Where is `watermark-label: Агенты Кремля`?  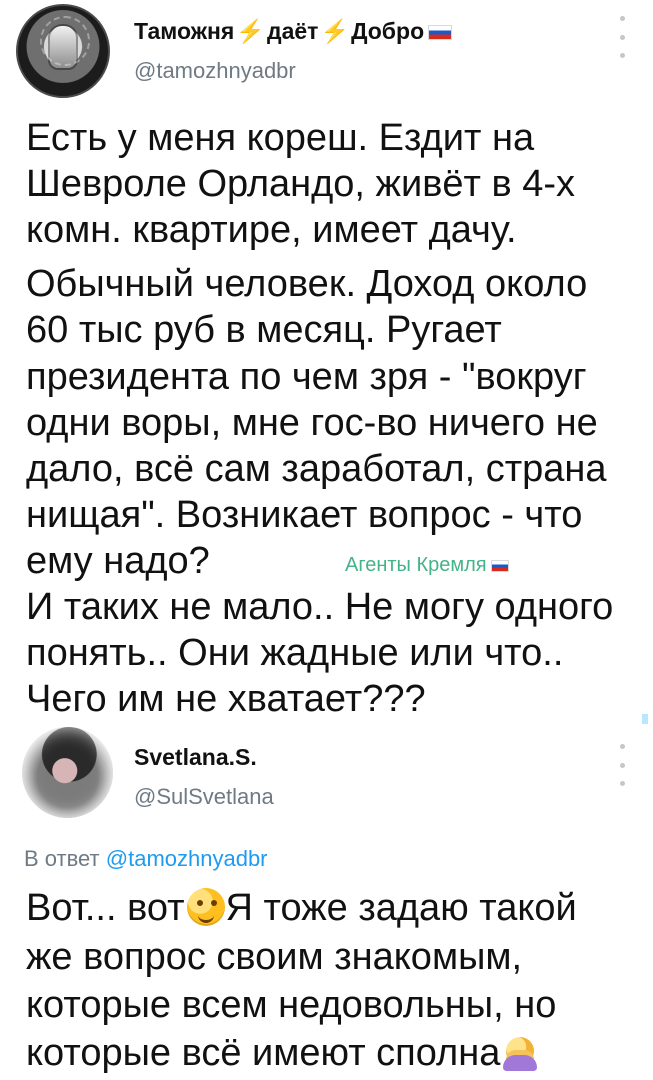 watermark-label: Агенты Кремля is located at coordinates (427, 565).